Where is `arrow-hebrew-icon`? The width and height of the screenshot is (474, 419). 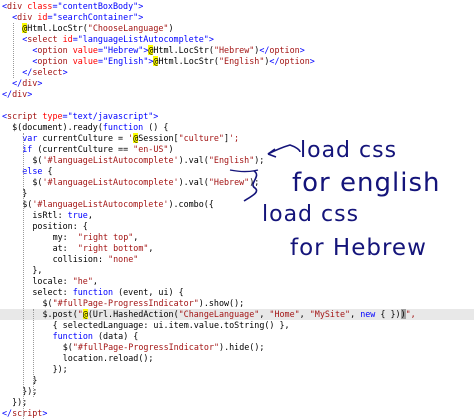 arrow-hebrew-icon is located at coordinates (250, 186).